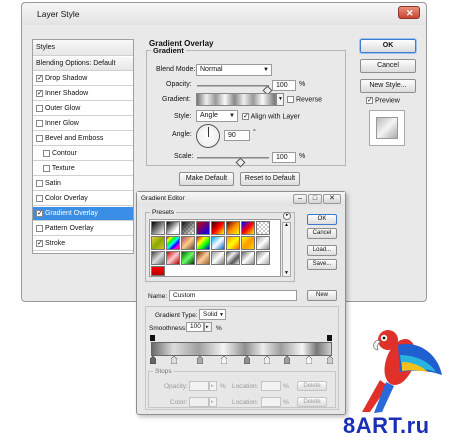  I want to click on gradient-bar, so click(241, 349).